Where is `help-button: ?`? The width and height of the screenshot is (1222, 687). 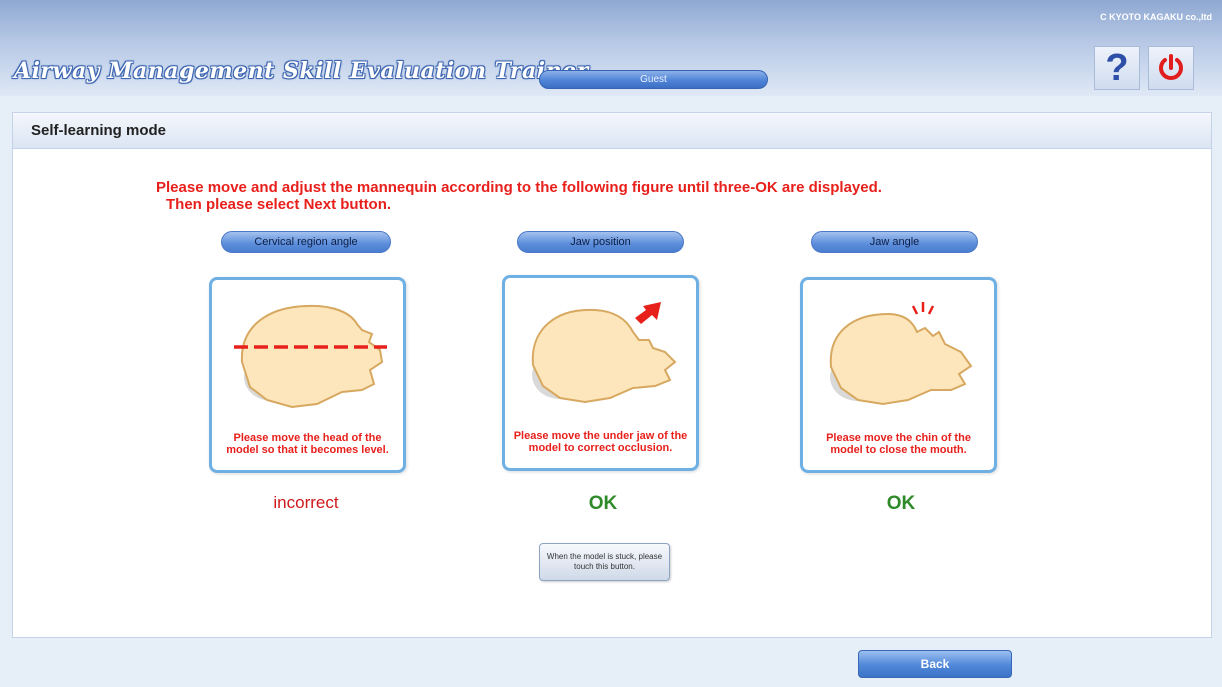
help-button: ? is located at coordinates (1117, 68).